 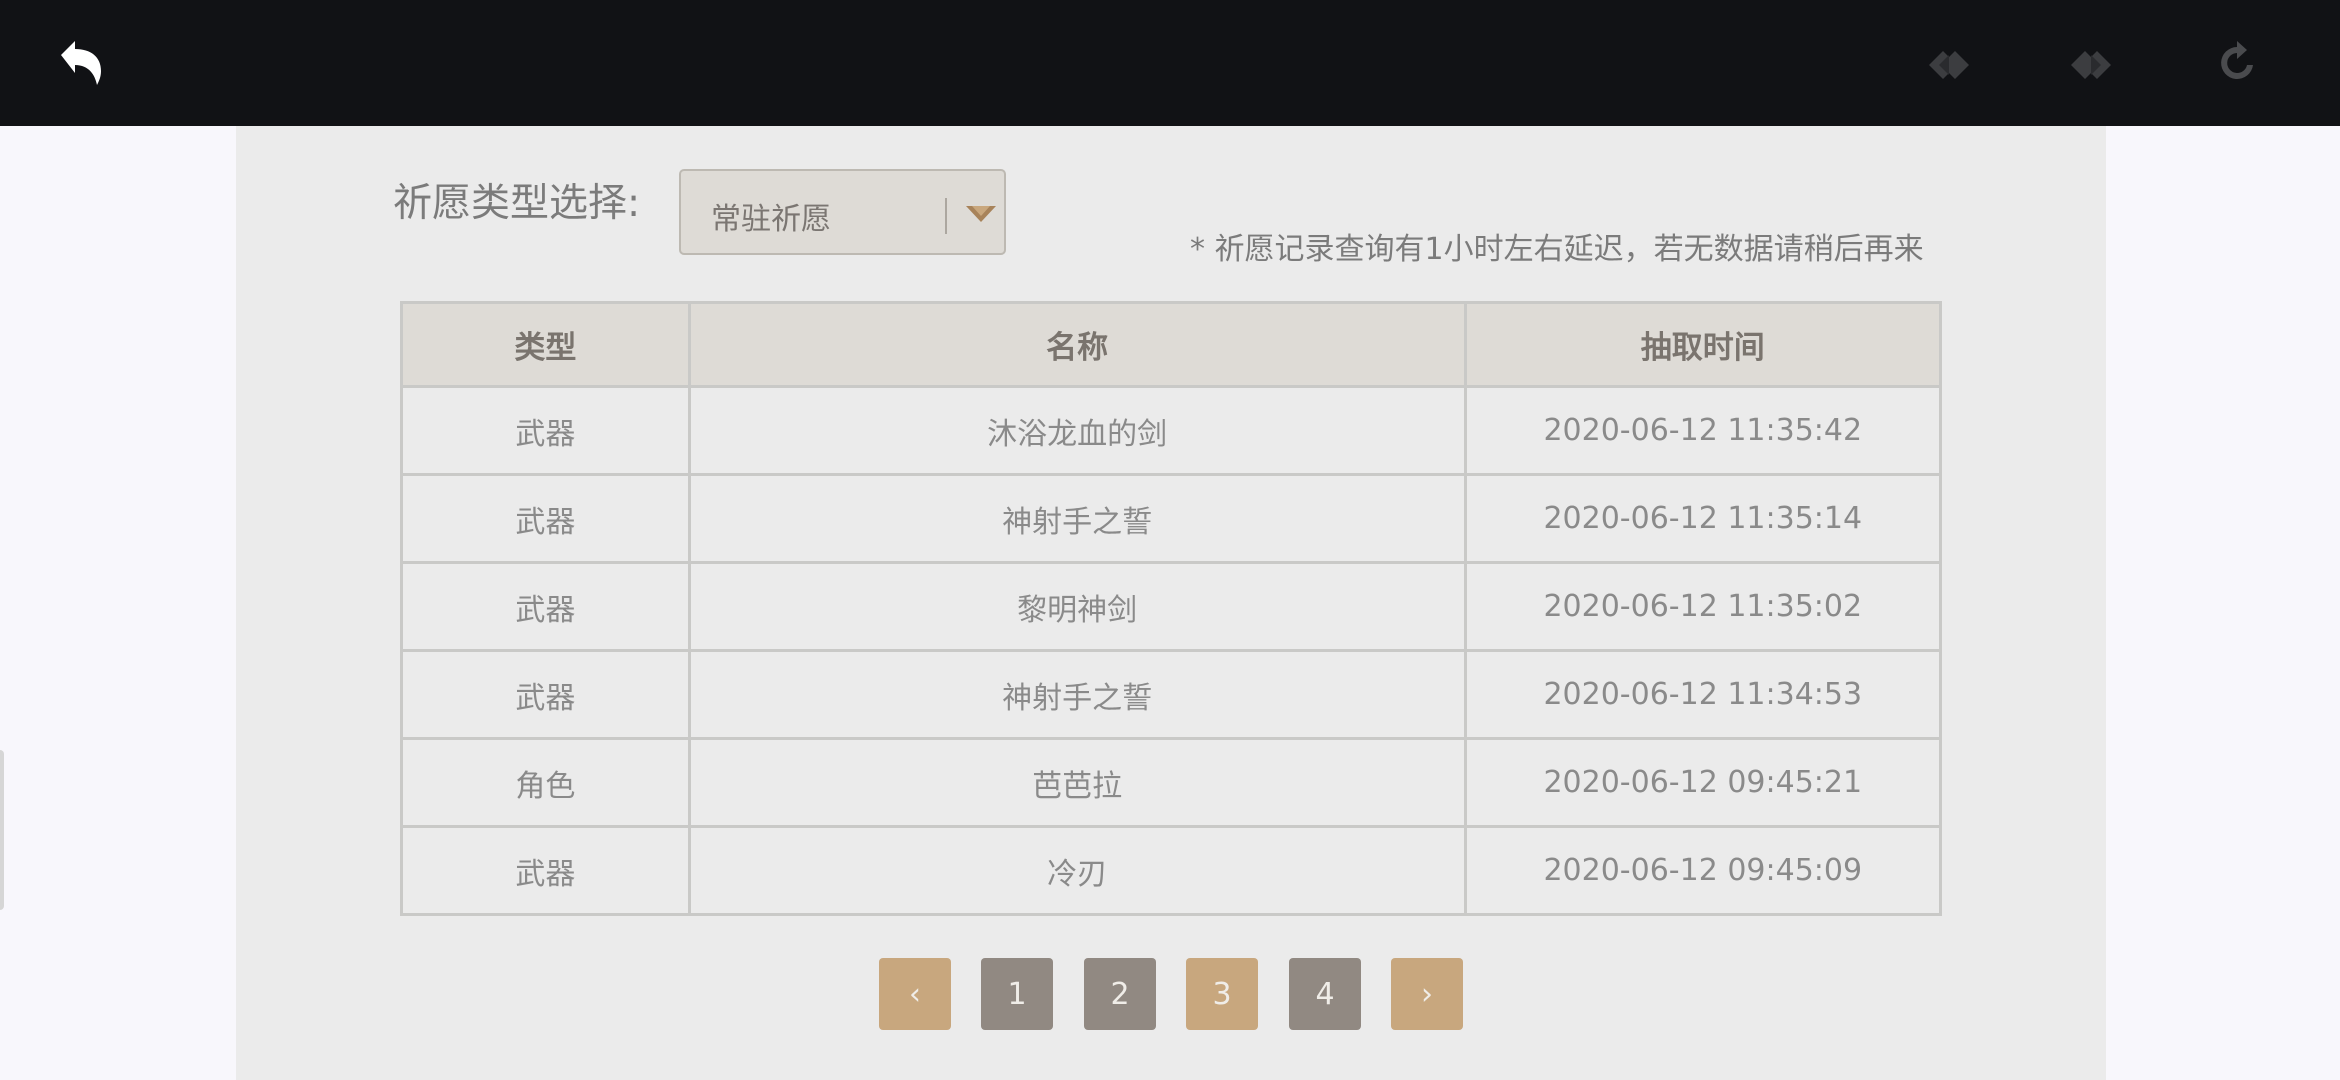 What do you see at coordinates (517, 203) in the screenshot?
I see `filter-label: 祈愿类型选择:` at bounding box center [517, 203].